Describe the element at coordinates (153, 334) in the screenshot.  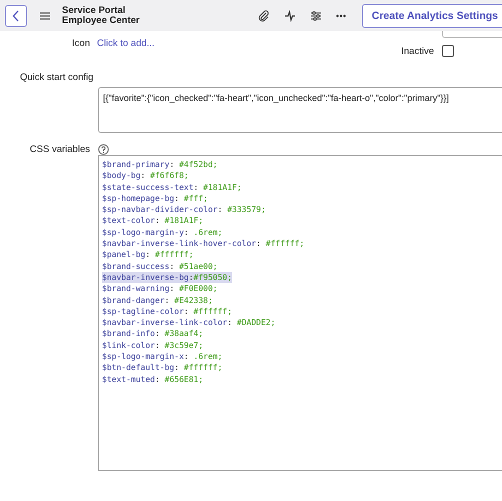
I see `code-line: $brand-info: #38aaf4;` at that location.